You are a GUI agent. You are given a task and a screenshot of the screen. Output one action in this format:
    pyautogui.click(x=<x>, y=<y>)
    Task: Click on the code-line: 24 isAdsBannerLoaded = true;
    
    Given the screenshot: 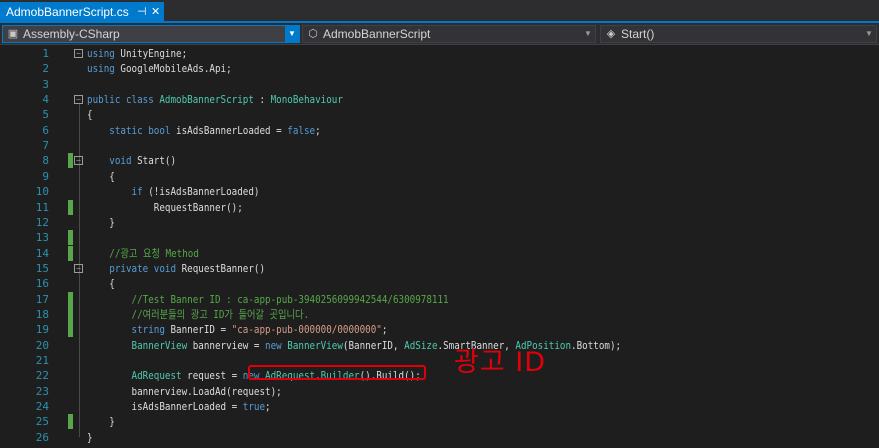 What is the action you would take?
    pyautogui.click(x=439, y=406)
    